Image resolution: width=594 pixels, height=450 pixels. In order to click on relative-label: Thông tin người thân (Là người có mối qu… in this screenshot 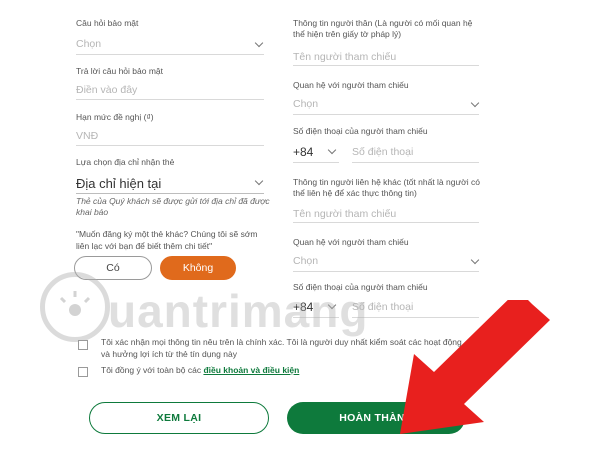, I will do `click(383, 28)`.